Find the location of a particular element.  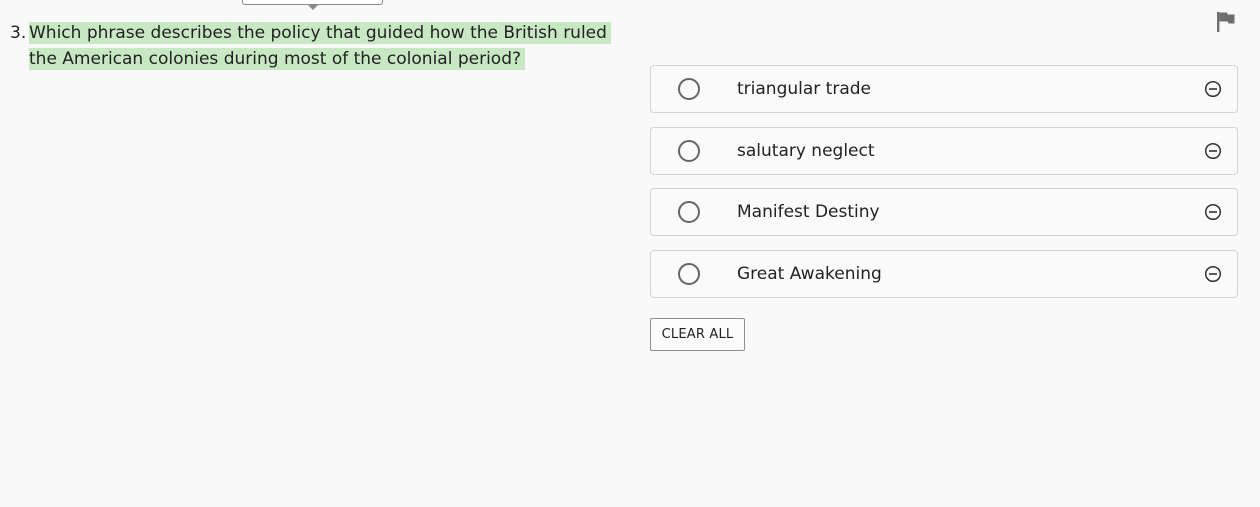

tooltip-arrow is located at coordinates (313, 7).